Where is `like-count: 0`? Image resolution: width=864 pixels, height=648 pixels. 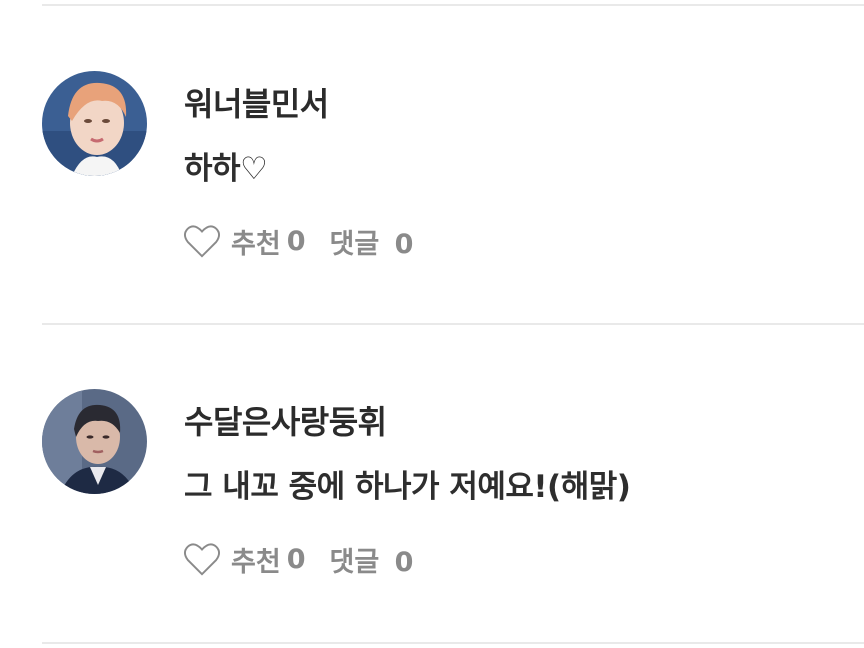
like-count: 0 is located at coordinates (296, 559).